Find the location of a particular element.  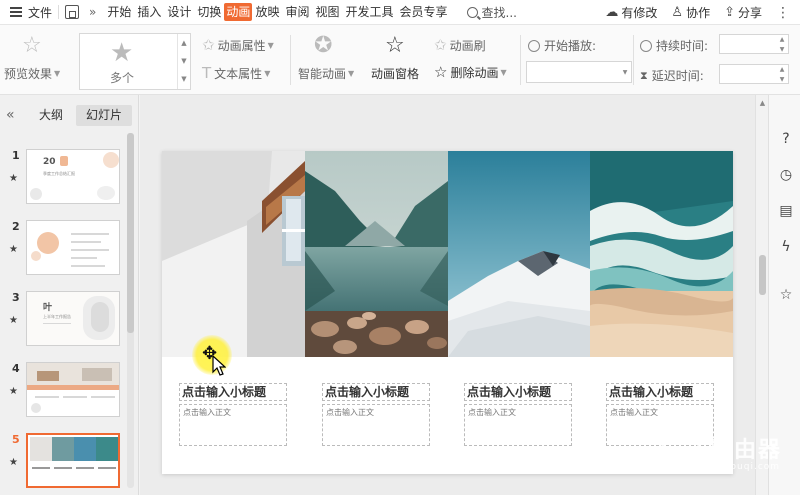

photo-interior is located at coordinates (233, 254).